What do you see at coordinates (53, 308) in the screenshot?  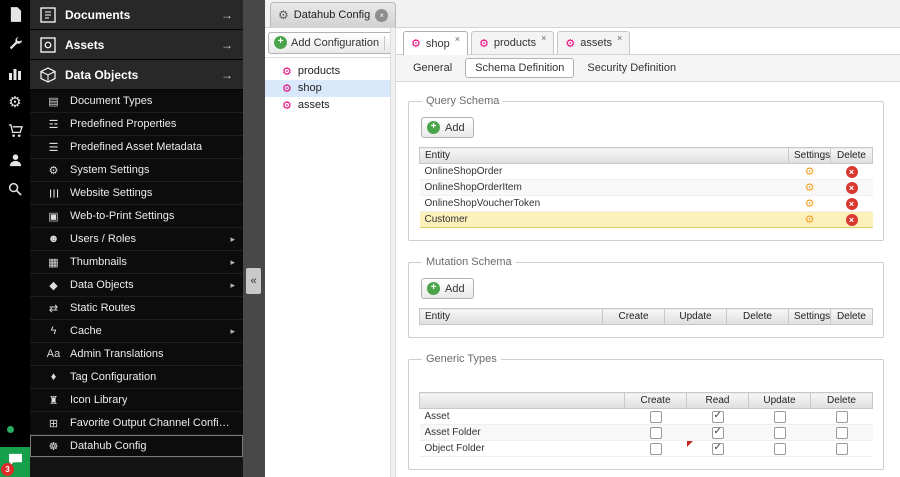 I see `route-arrows-icon: ⇄` at bounding box center [53, 308].